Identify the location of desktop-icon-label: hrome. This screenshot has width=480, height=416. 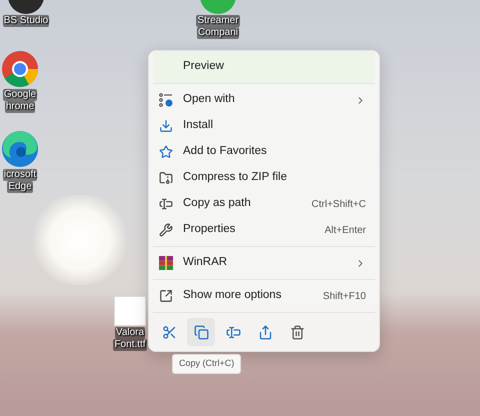
(20, 107).